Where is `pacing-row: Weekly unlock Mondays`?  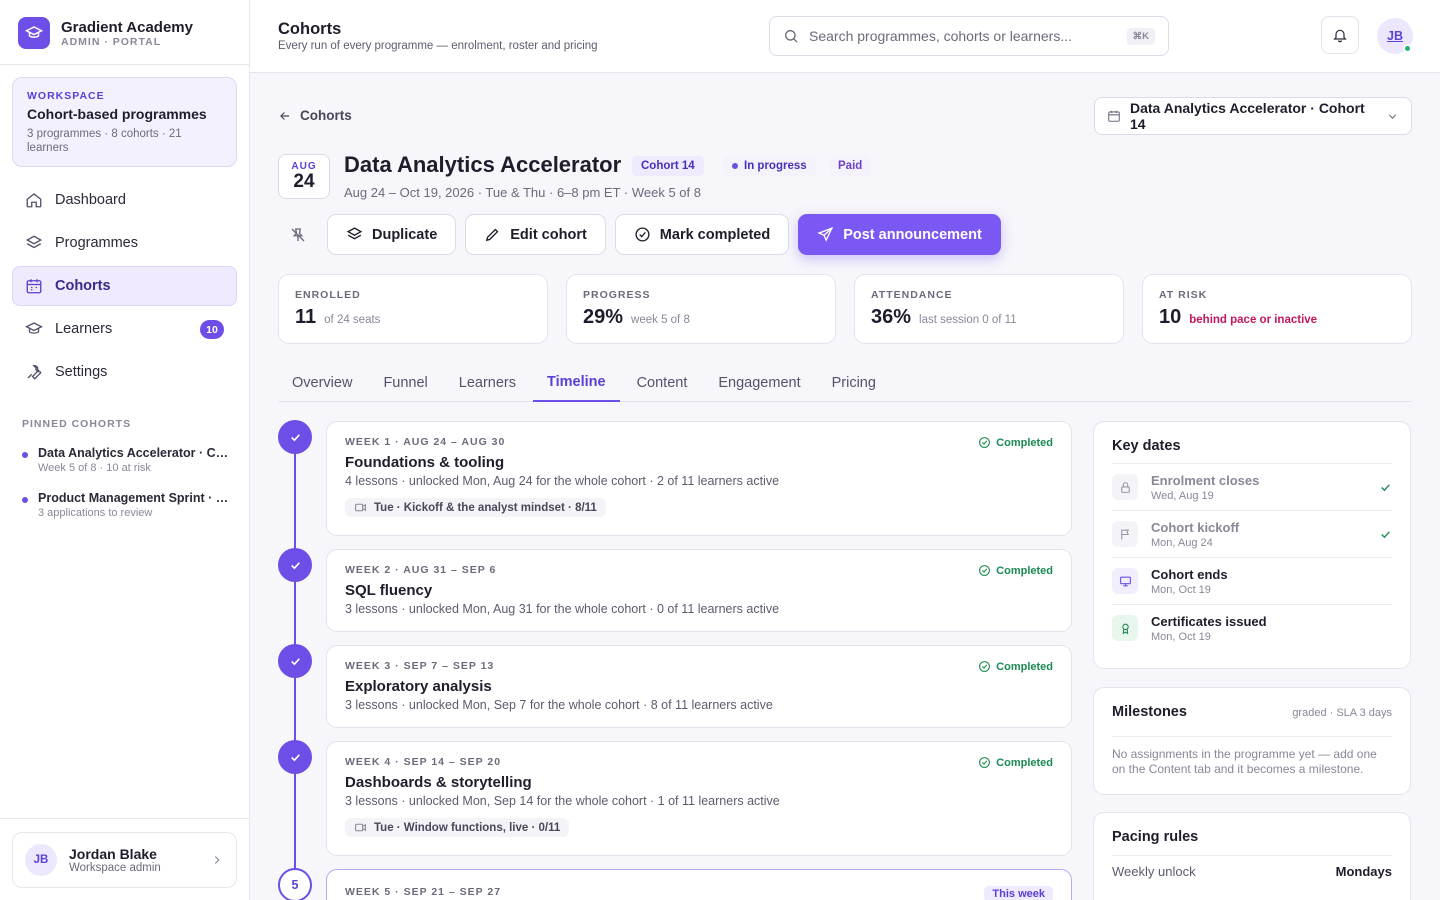 pacing-row: Weekly unlock Mondays is located at coordinates (1252, 867).